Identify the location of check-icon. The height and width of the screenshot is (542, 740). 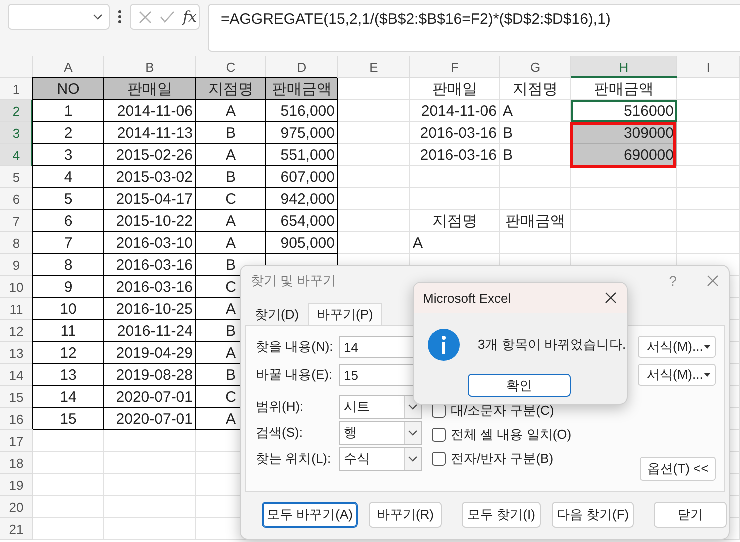
(167, 17).